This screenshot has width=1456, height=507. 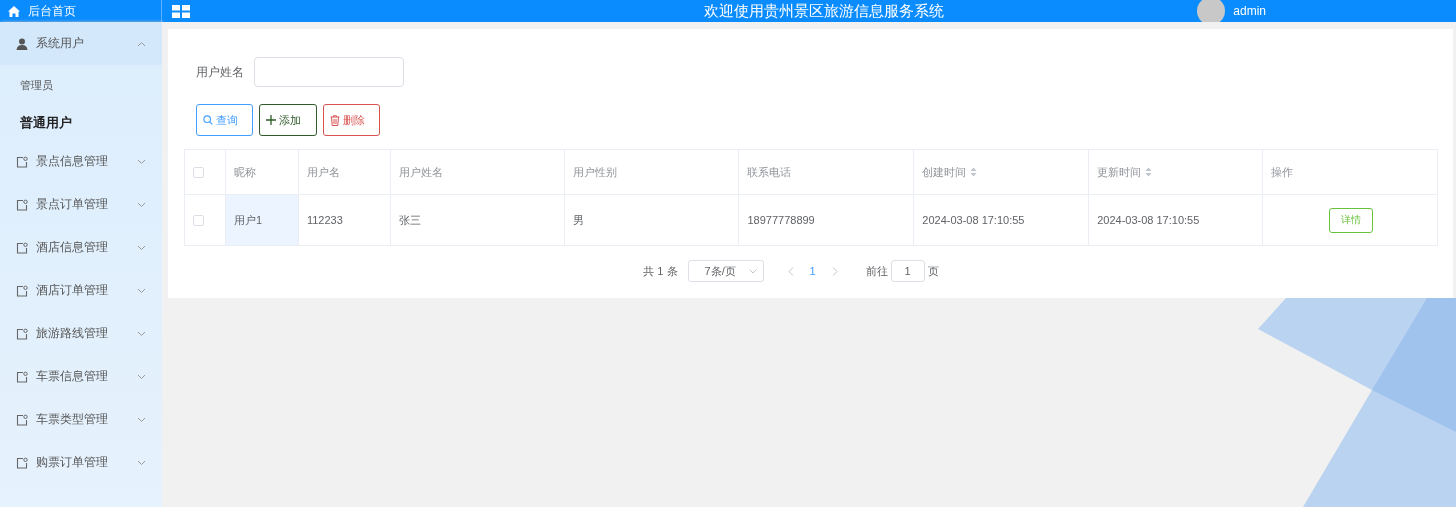 I want to click on table-cell: 张三, so click(x=477, y=220).